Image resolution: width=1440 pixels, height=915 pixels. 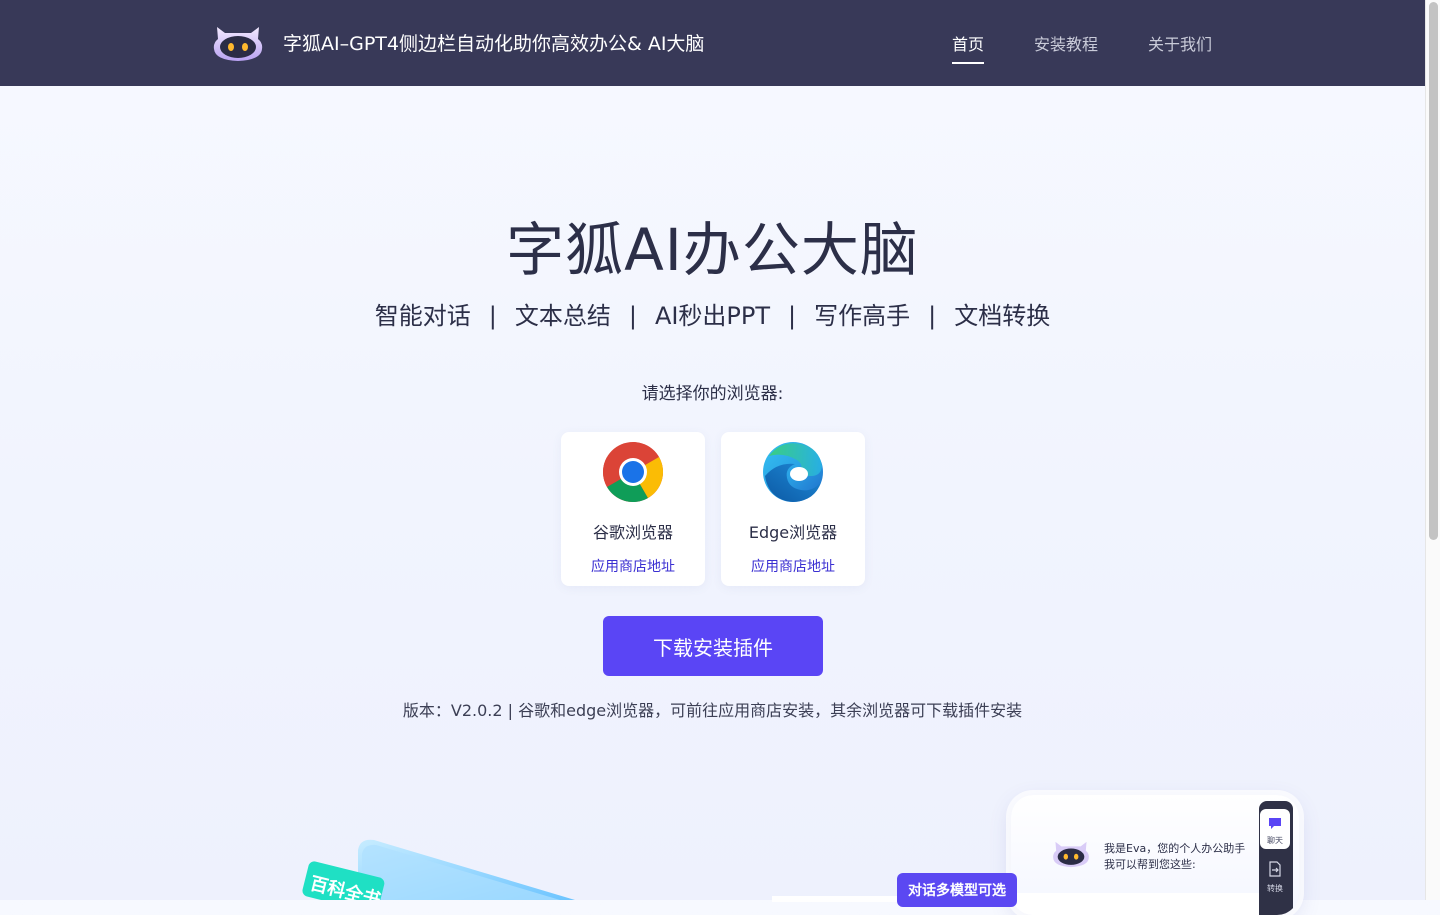 I want to click on choose-browser-label: 请选择你的浏览器:, so click(x=712, y=394).